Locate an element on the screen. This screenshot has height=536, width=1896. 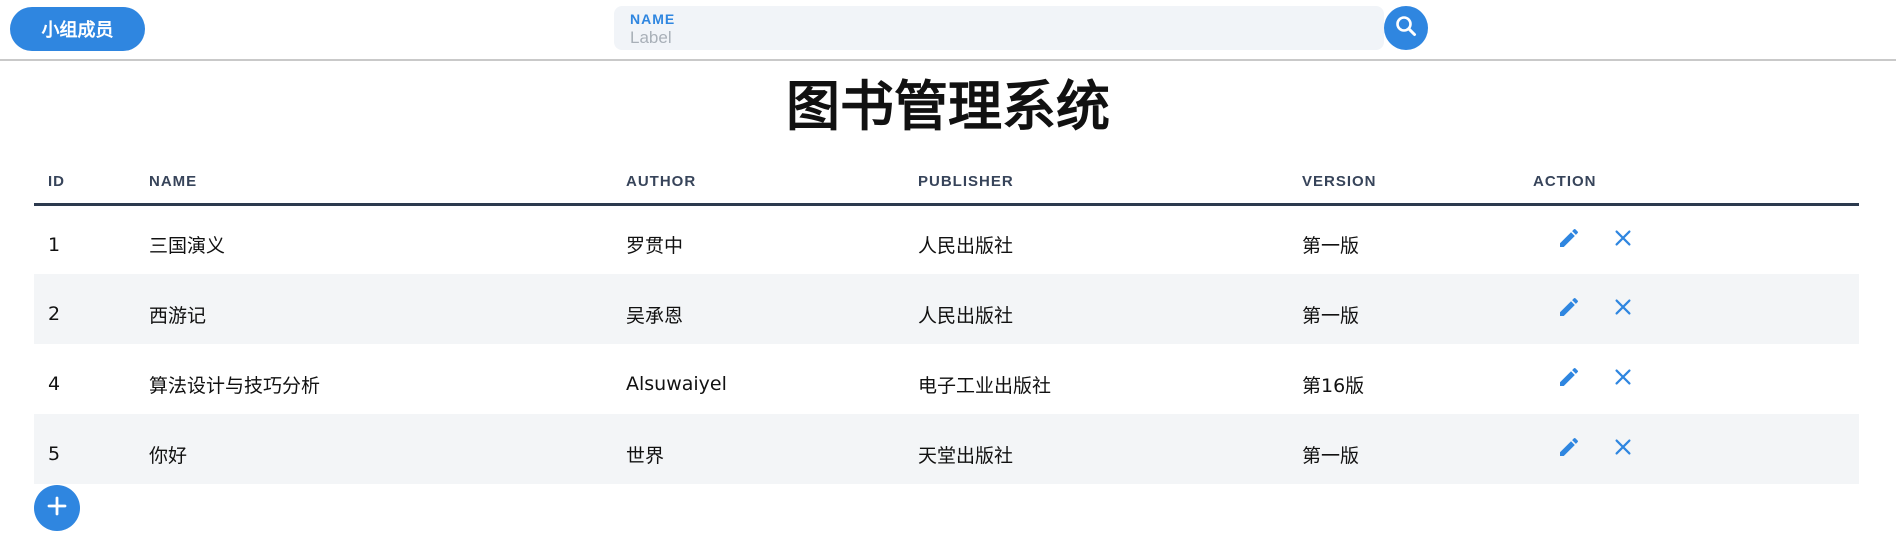
cell-author: 吴承恩 is located at coordinates (758, 309).